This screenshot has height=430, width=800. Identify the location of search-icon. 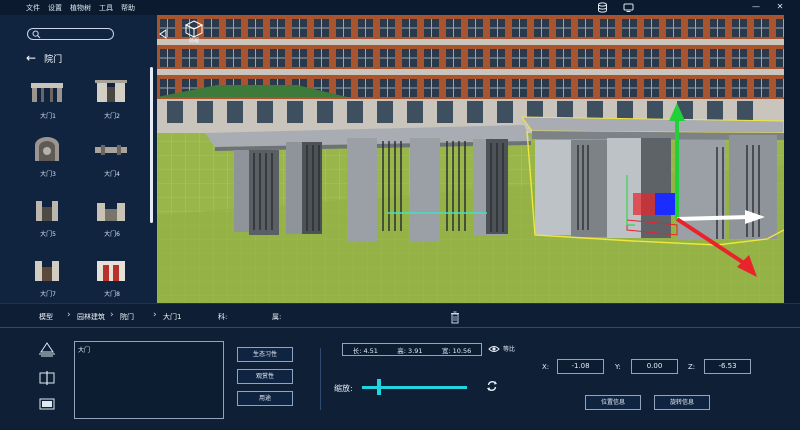
(36, 34).